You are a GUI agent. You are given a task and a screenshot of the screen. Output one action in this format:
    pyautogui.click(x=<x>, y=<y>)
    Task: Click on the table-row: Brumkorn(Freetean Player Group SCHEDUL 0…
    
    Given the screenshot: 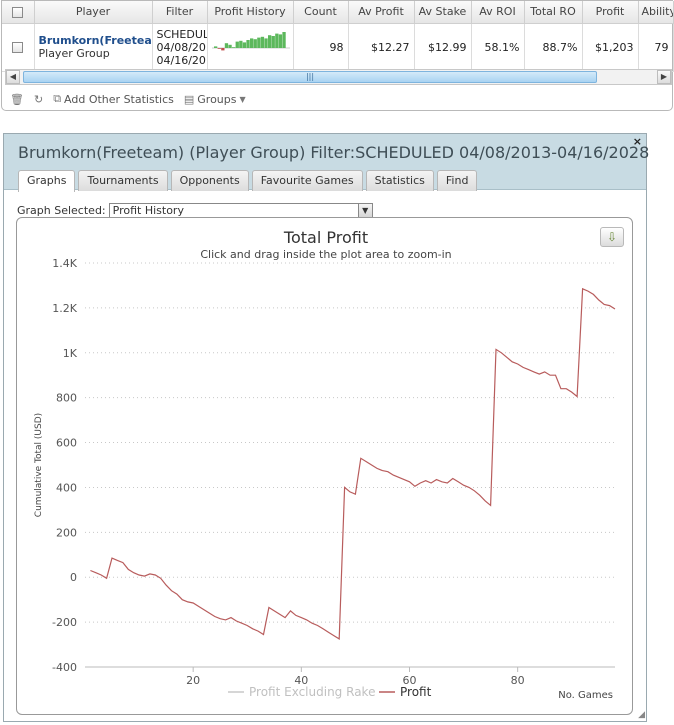 What is the action you would take?
    pyautogui.click(x=338, y=47)
    